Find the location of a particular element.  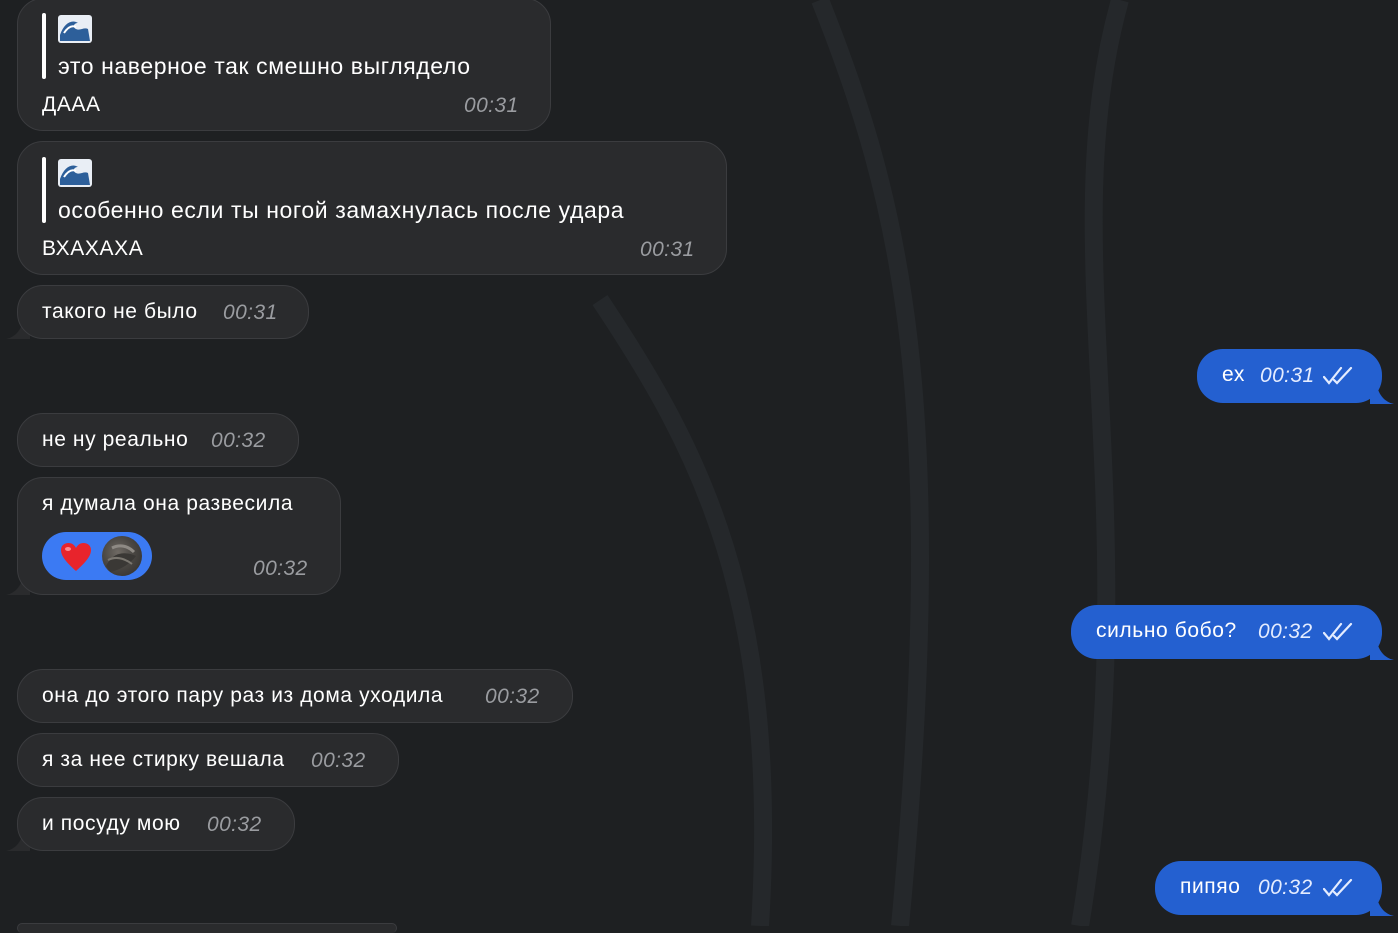

incoming-message: и посуду мою 00:32 is located at coordinates (156, 824).